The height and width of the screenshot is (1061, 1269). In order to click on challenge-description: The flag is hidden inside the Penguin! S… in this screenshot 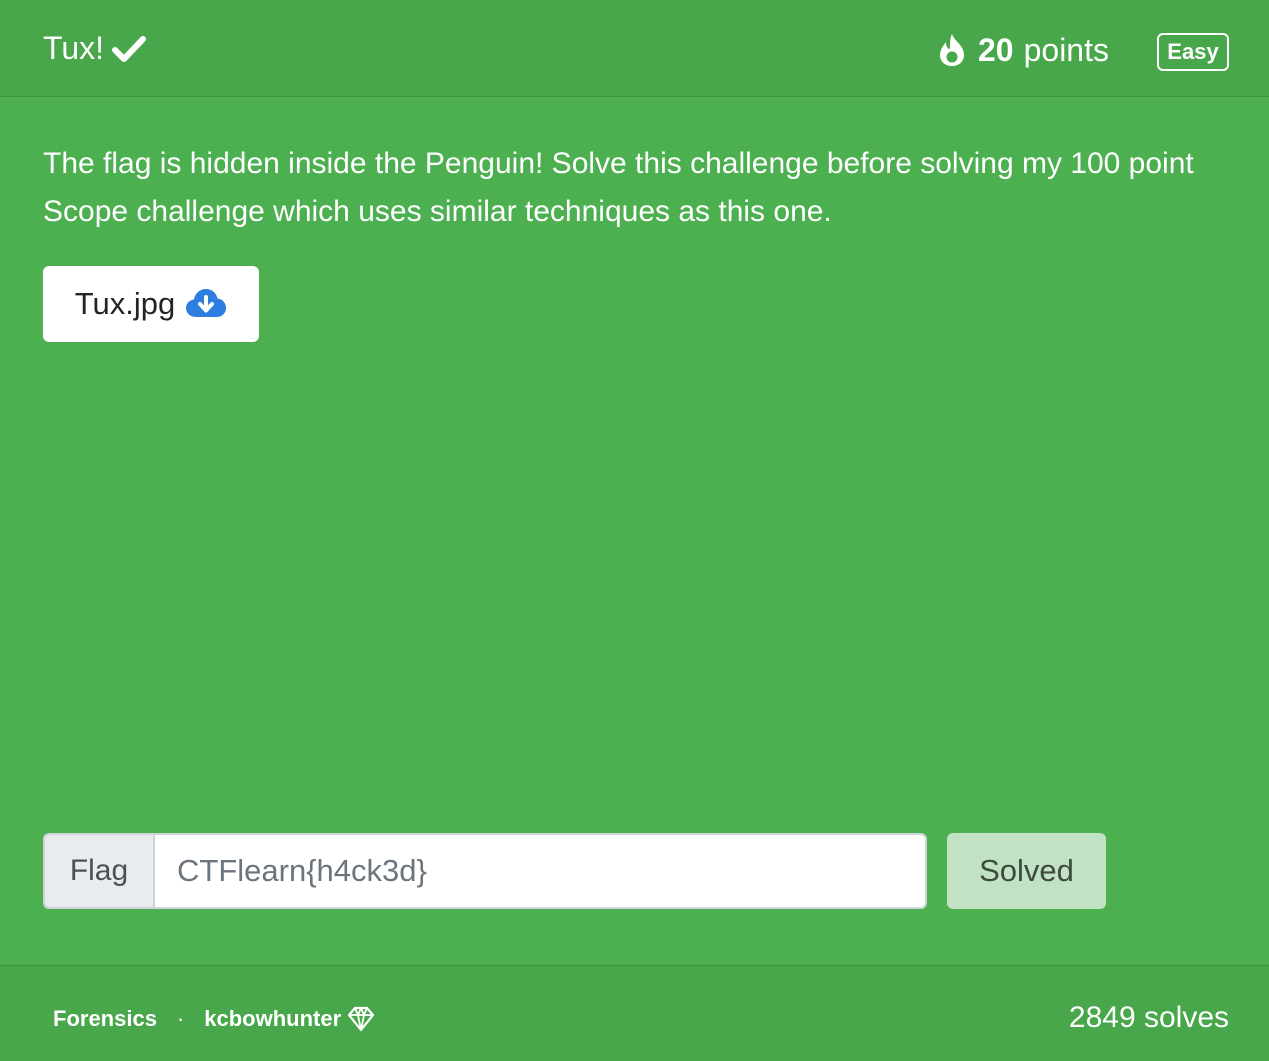, I will do `click(618, 187)`.